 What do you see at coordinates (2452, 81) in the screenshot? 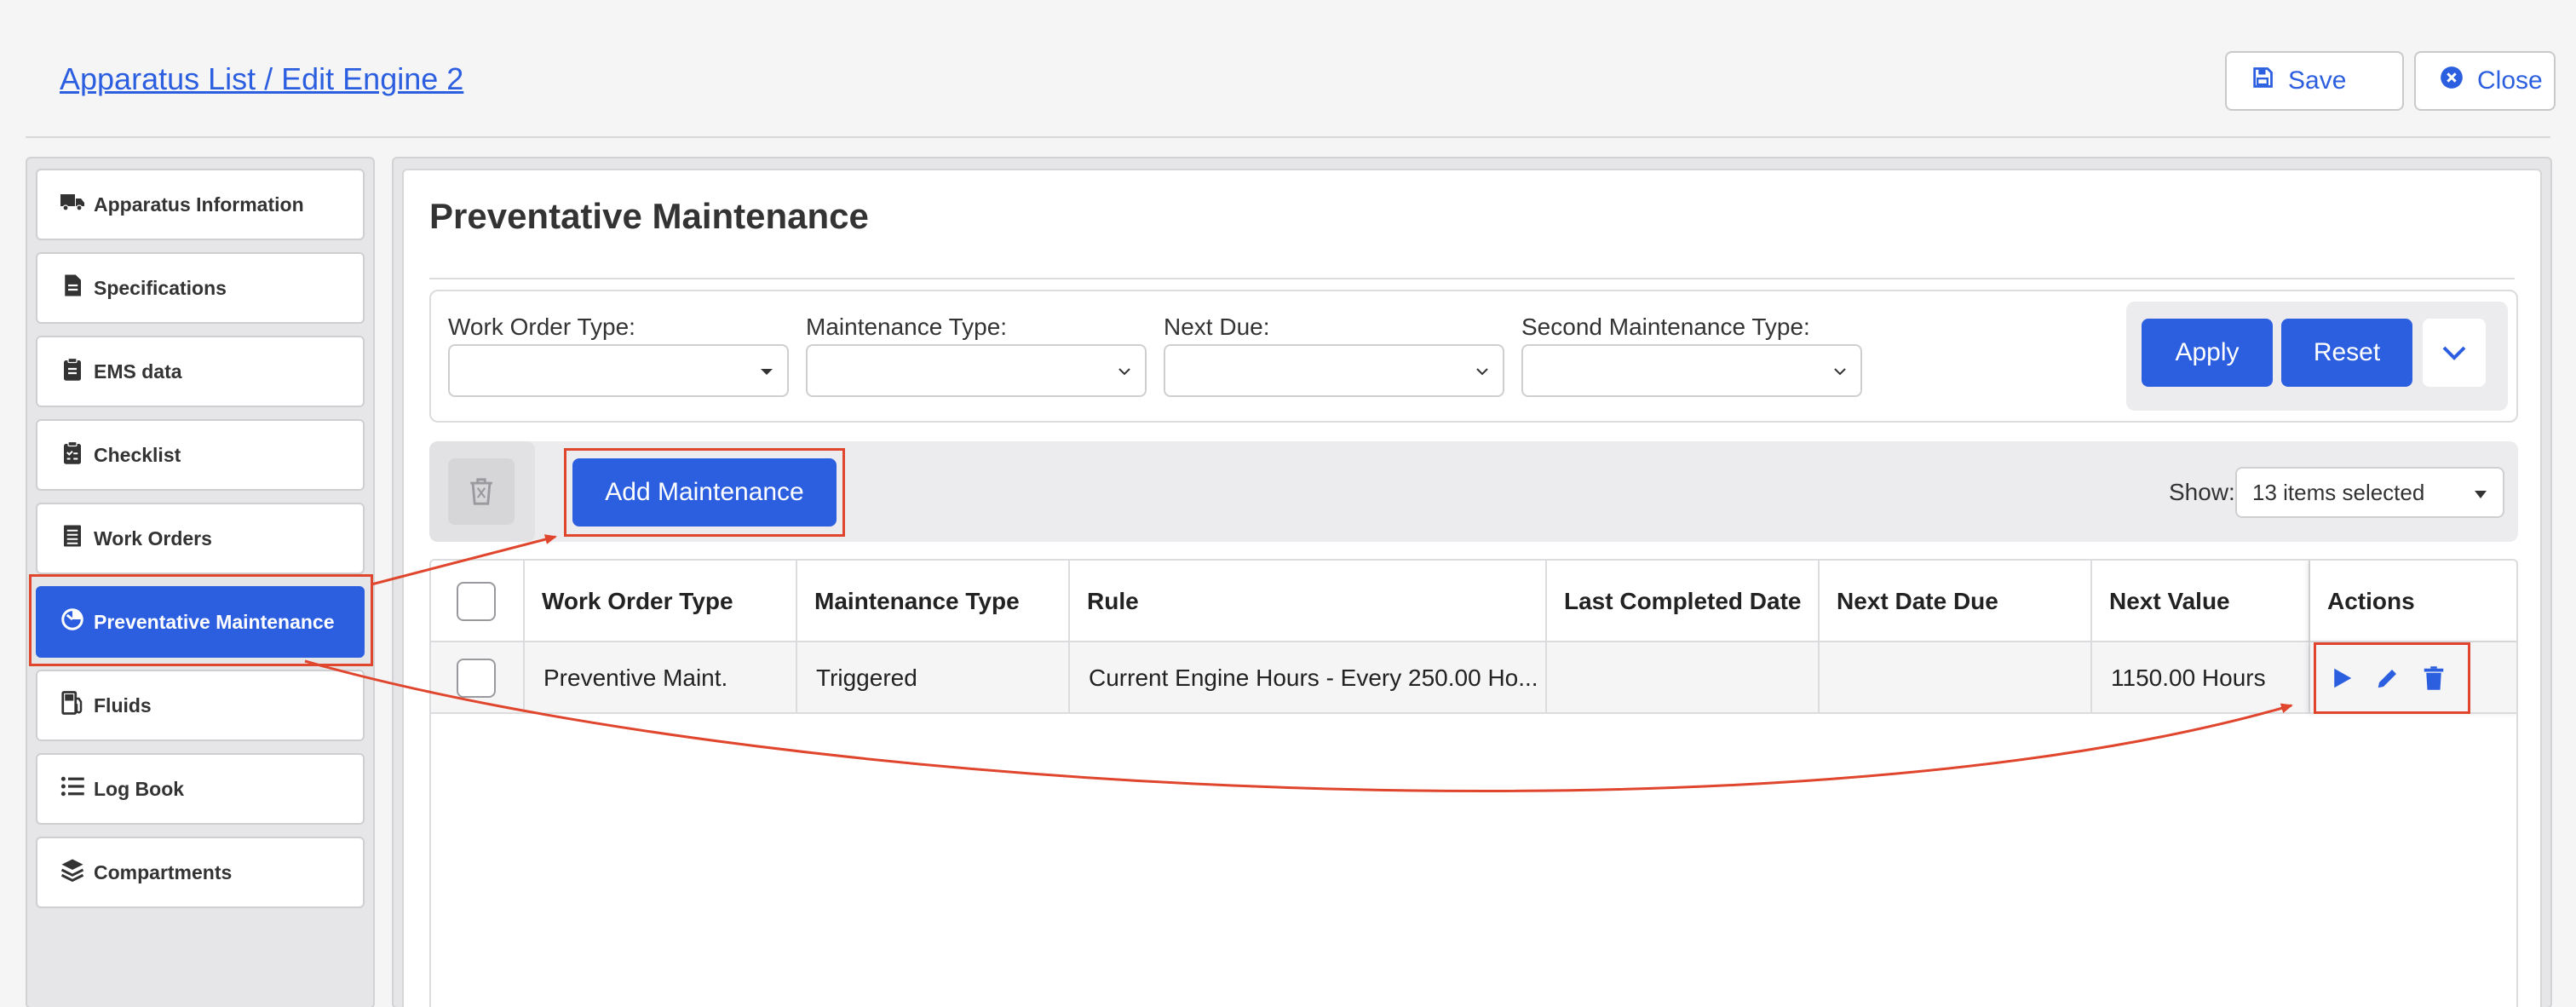
I see `close-icon` at bounding box center [2452, 81].